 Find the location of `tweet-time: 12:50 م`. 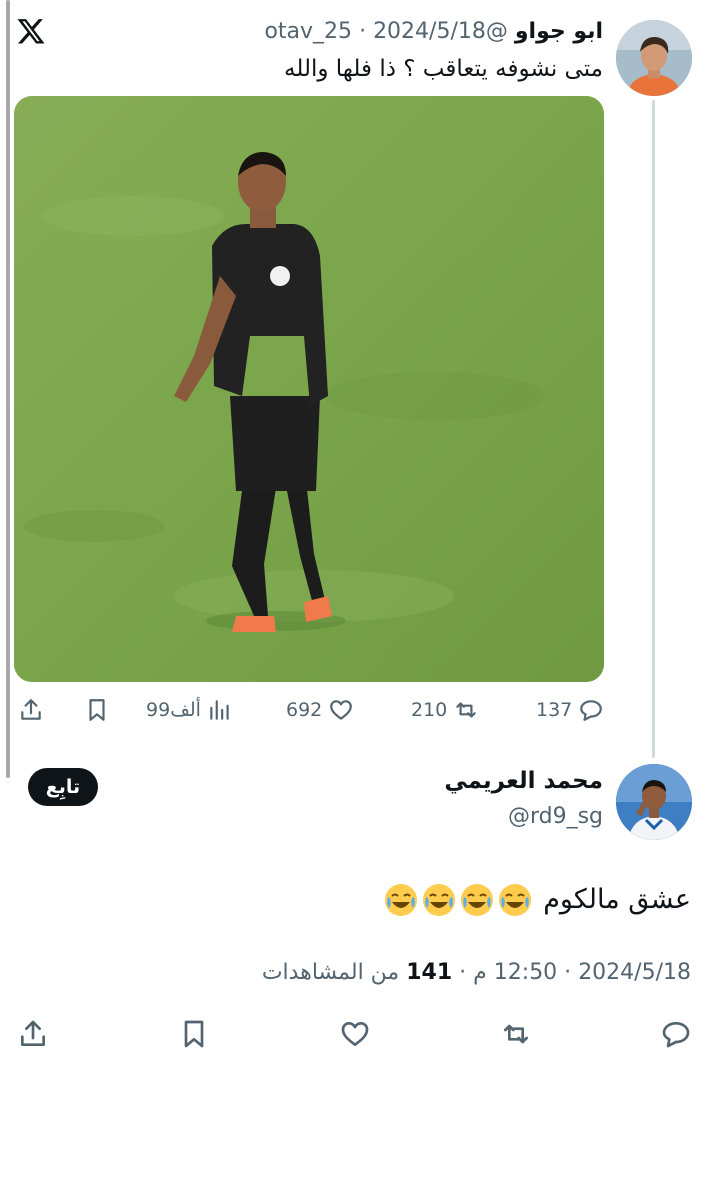

tweet-time: 12:50 م is located at coordinates (515, 972).